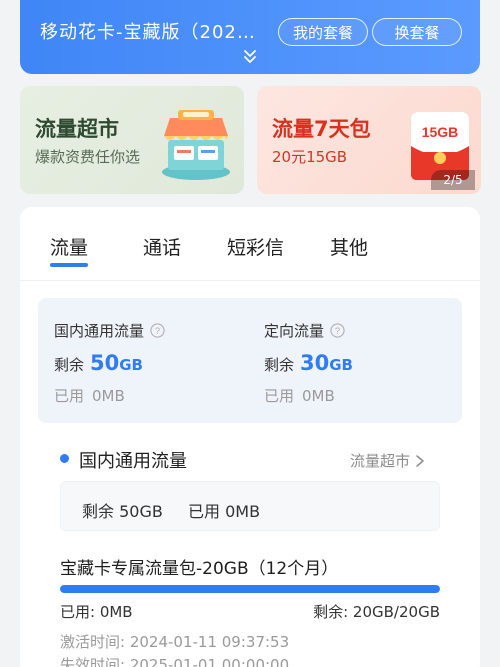  What do you see at coordinates (96, 612) in the screenshot?
I see `package-used: 已用: 0MB` at bounding box center [96, 612].